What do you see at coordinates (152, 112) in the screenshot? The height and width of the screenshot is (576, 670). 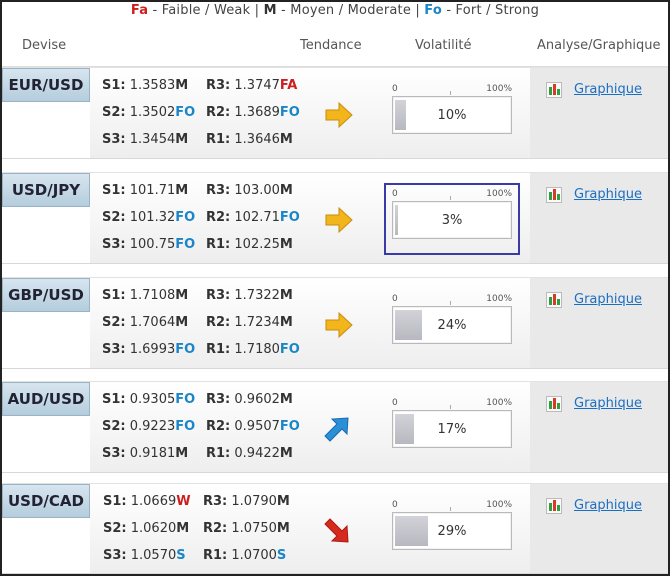 I see `level-value: 1.3502` at bounding box center [152, 112].